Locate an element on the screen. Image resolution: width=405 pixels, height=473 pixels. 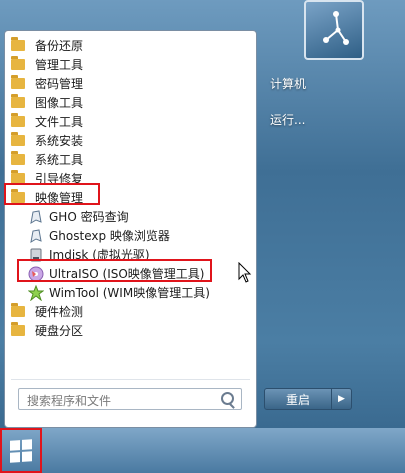
computer-link: 计算机 is located at coordinates (288, 83).